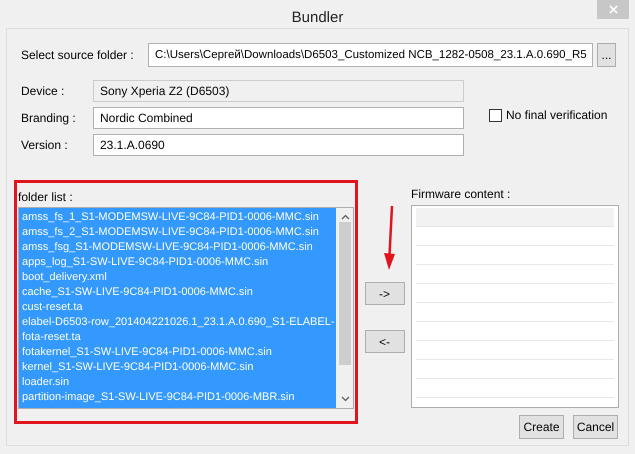 The image size is (635, 454). Describe the element at coordinates (46, 197) in the screenshot. I see `list-label: folder list :` at that location.